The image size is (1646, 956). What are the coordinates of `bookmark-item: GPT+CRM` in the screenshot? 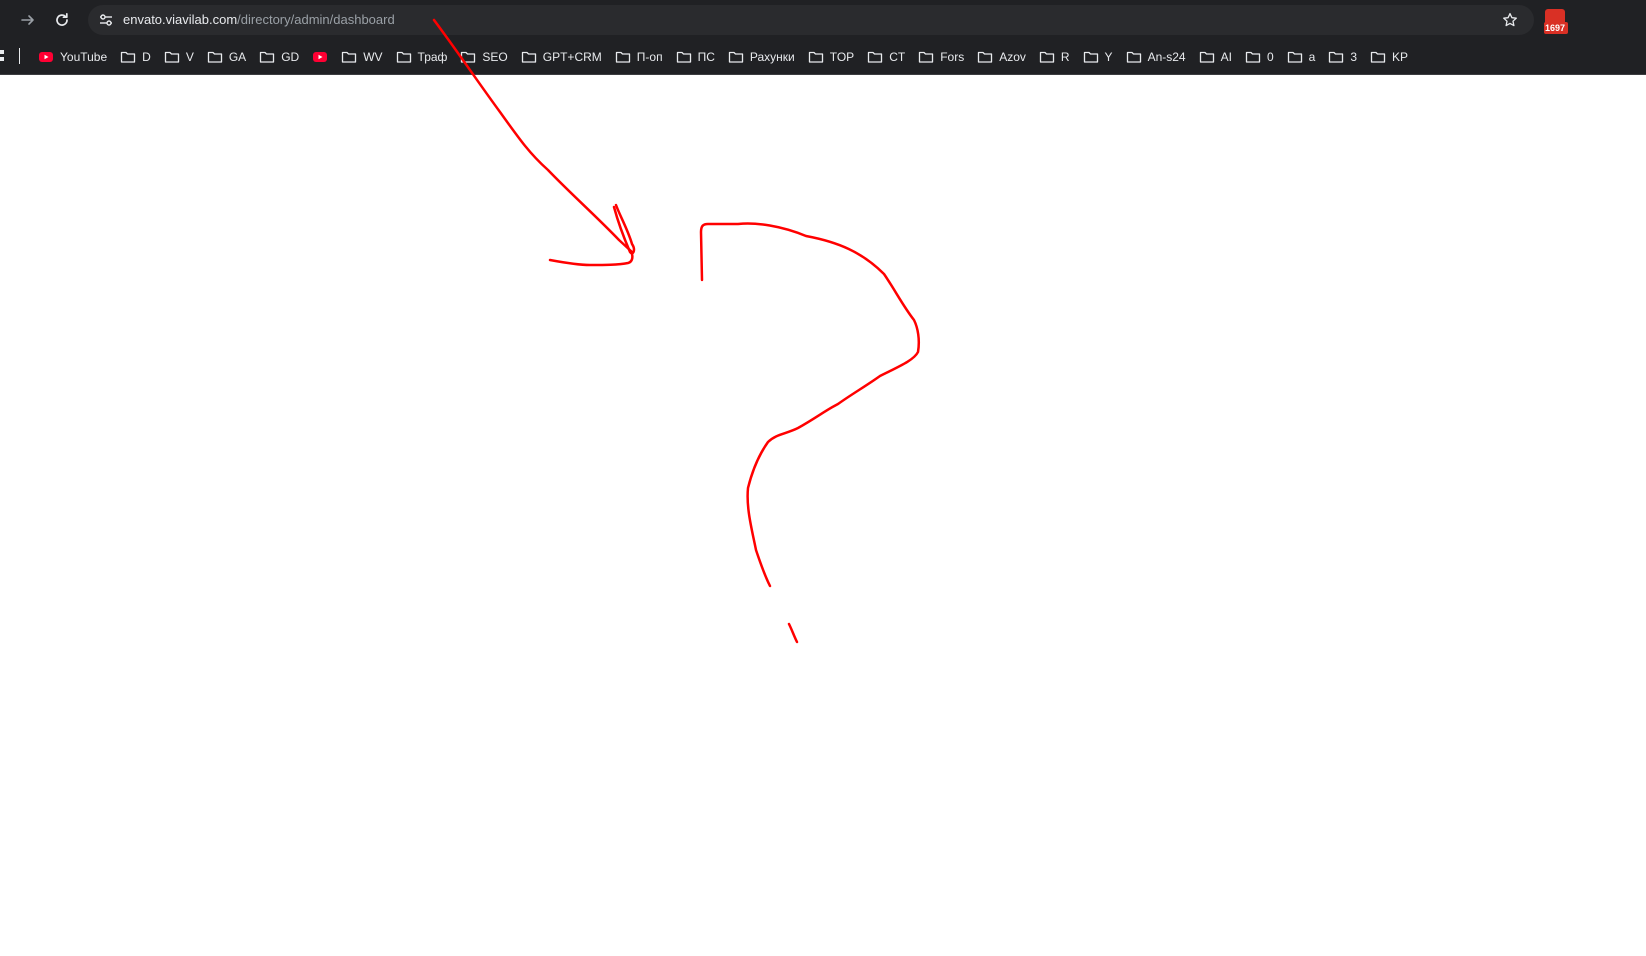 It's located at (561, 57).